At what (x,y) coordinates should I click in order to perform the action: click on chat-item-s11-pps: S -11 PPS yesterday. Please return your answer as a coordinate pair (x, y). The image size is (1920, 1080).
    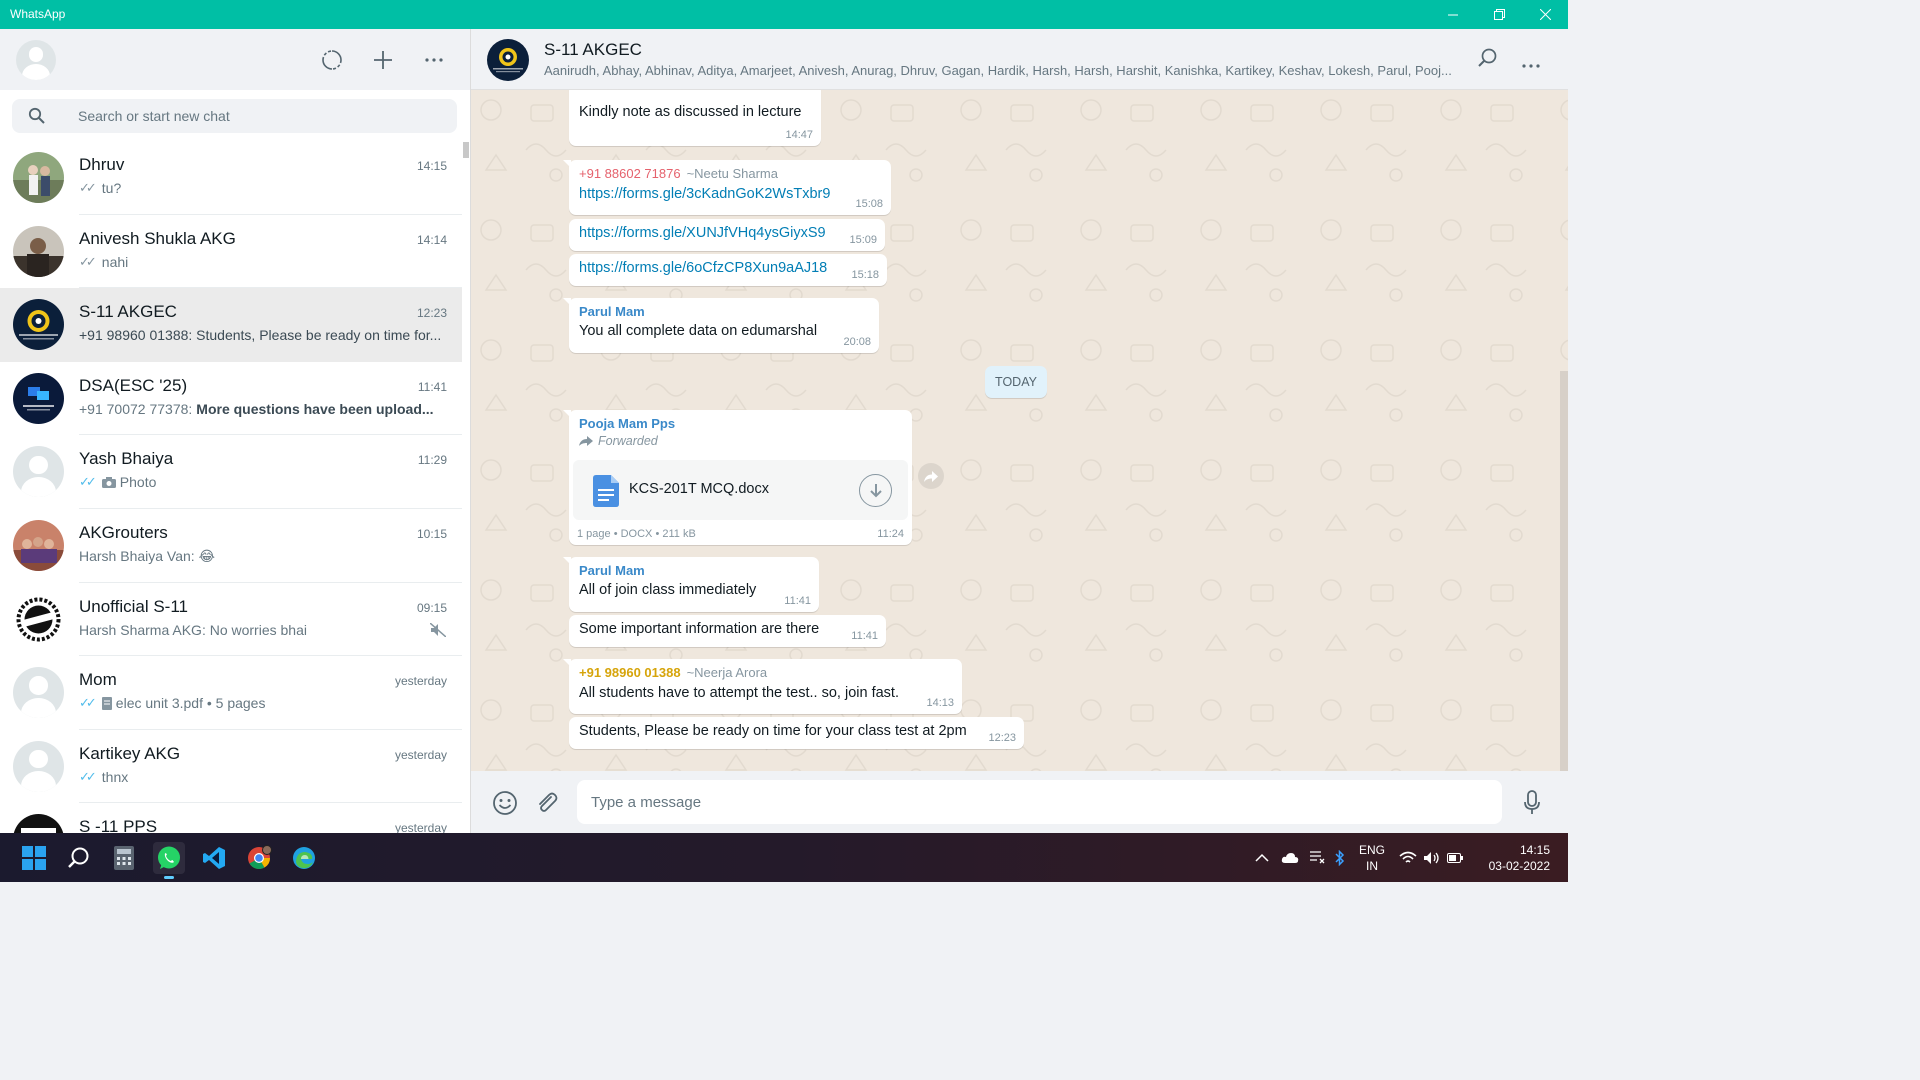
    Looking at the image, I should click on (231, 818).